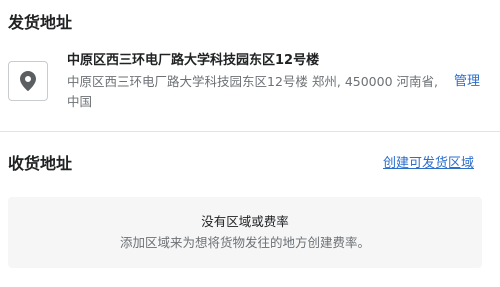 This screenshot has width=500, height=287. I want to click on create-shipping-zone-link: 创建可发货区域, so click(428, 164).